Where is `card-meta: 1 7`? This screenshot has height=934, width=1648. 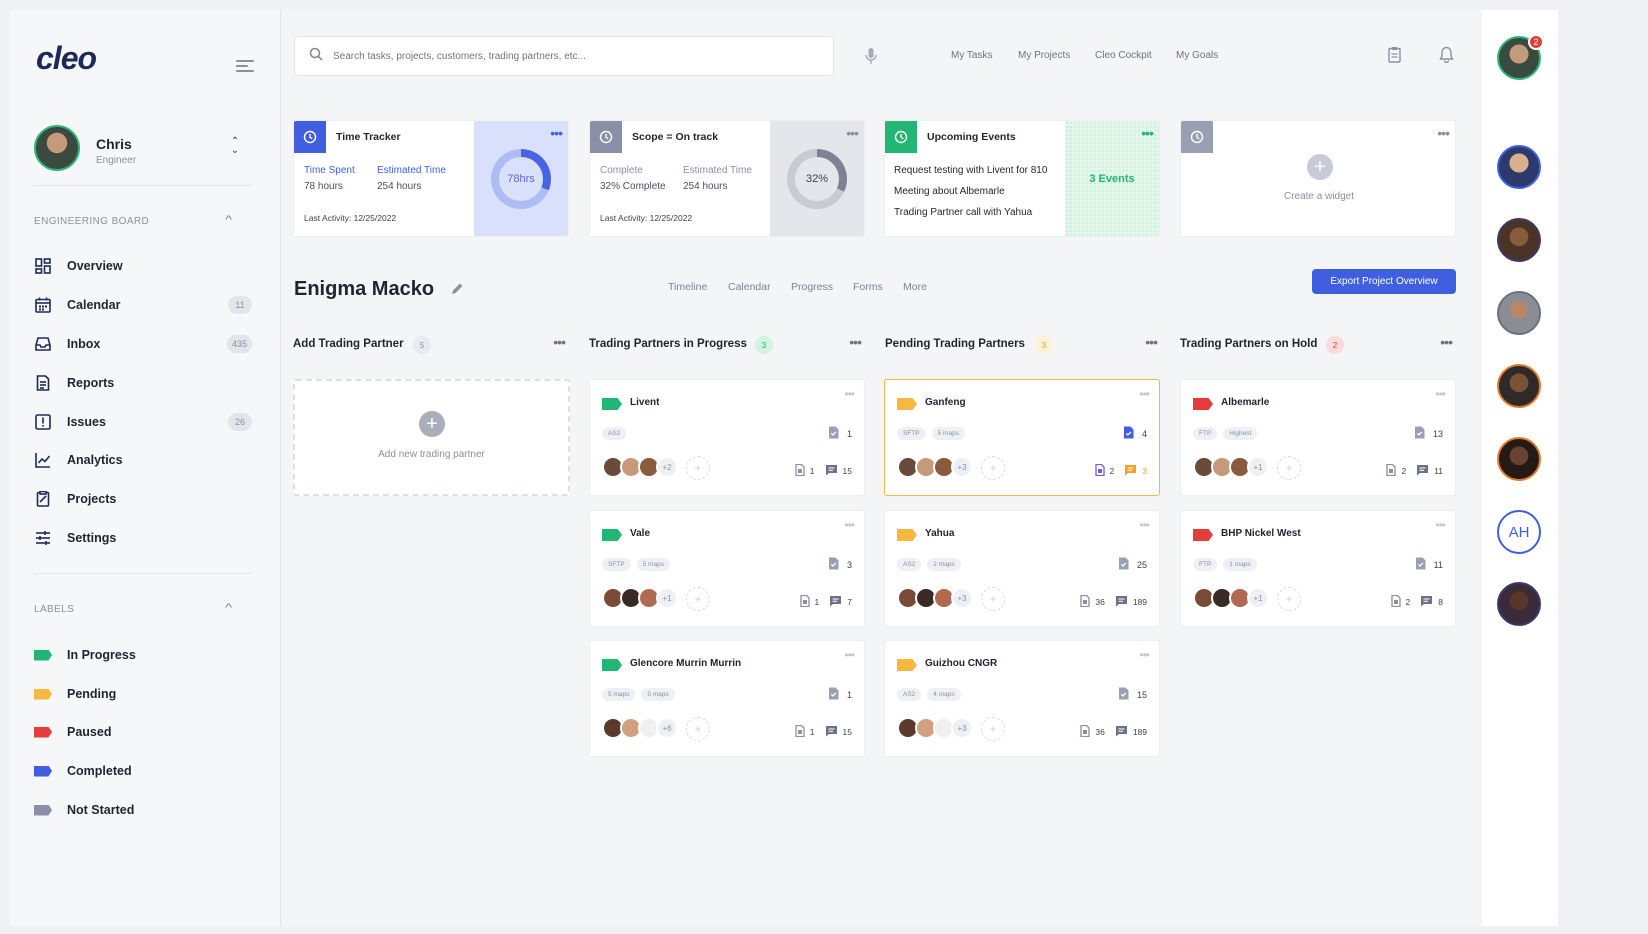
card-meta: 1 7 is located at coordinates (825, 601).